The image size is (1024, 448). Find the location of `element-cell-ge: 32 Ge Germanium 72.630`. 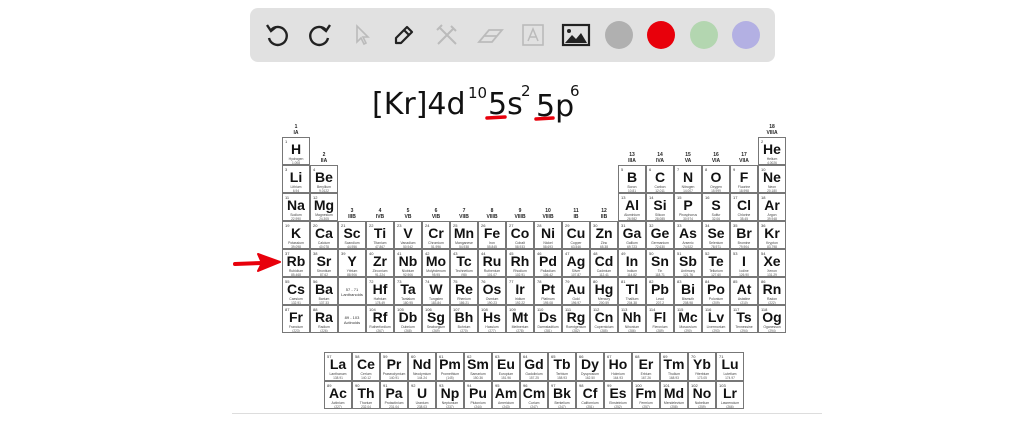

element-cell-ge: 32 Ge Germanium 72.630 is located at coordinates (660, 235).